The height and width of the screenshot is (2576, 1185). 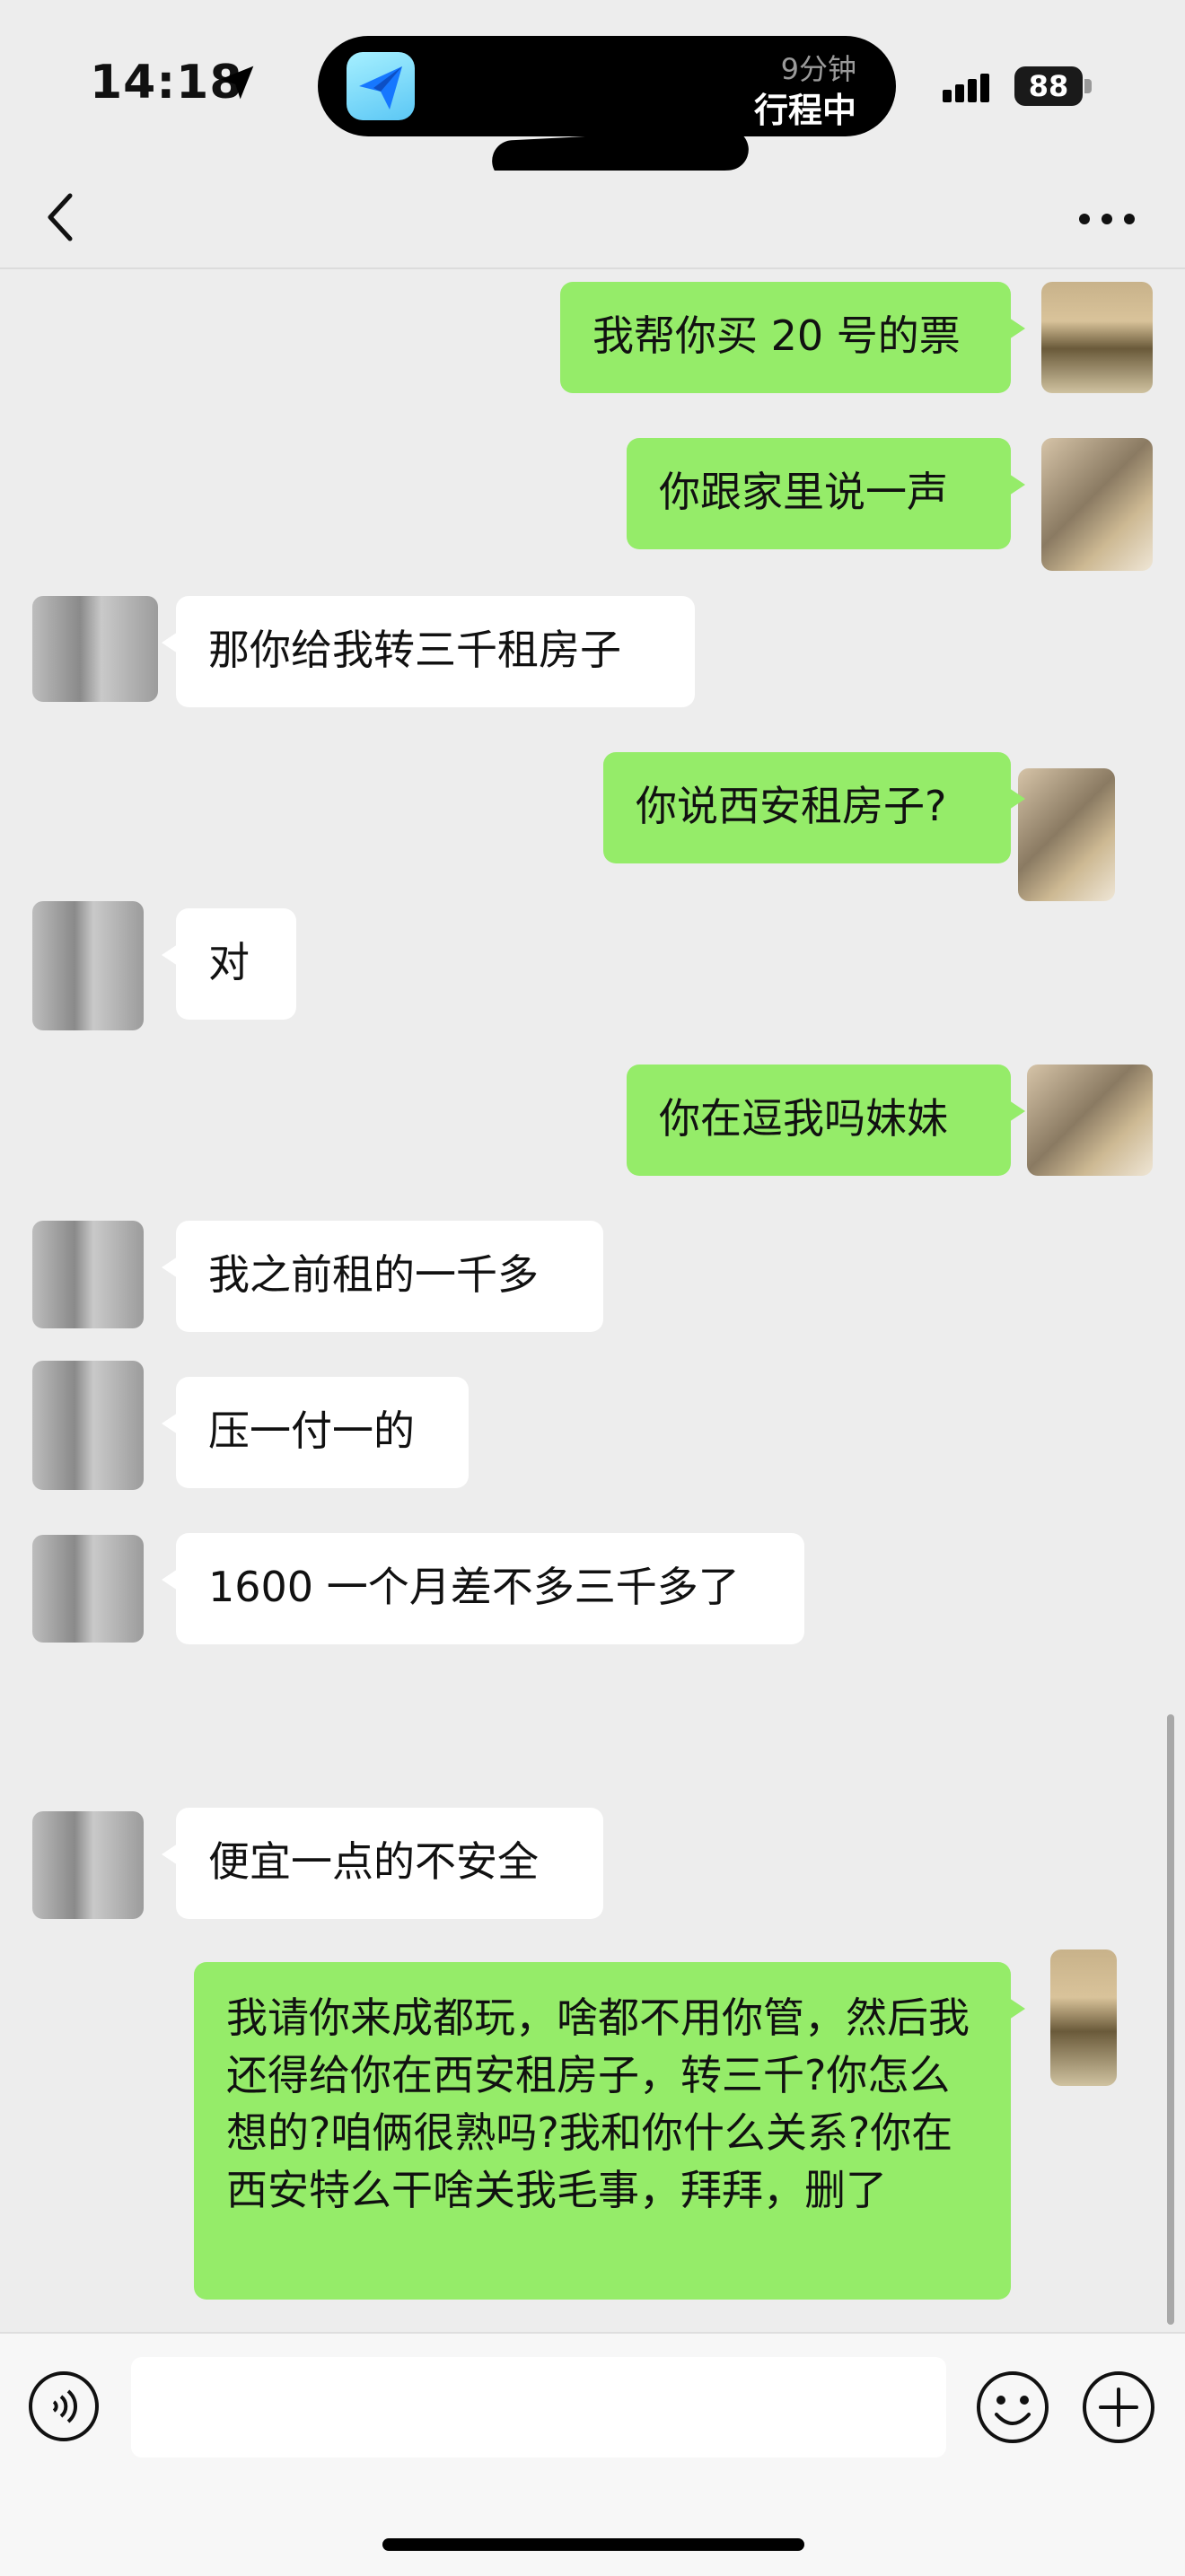 What do you see at coordinates (62, 217) in the screenshot?
I see `back-icon` at bounding box center [62, 217].